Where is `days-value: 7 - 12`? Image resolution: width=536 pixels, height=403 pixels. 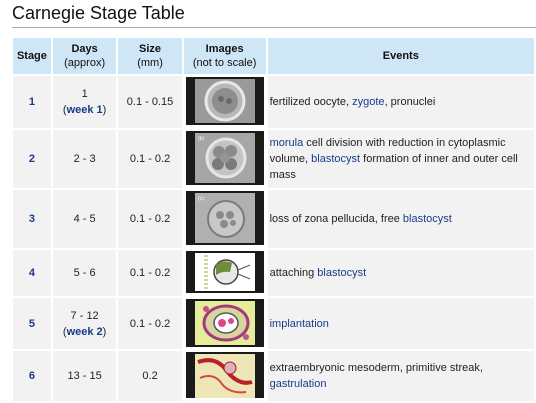
days-value: 7 - 12 is located at coordinates (84, 315).